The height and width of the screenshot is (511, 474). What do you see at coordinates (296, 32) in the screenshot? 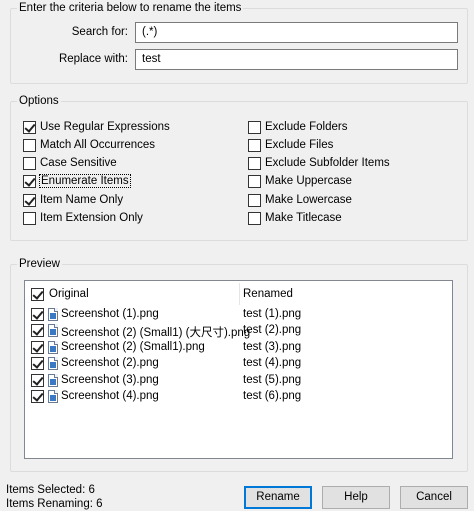
I see `search-input: (.*)` at bounding box center [296, 32].